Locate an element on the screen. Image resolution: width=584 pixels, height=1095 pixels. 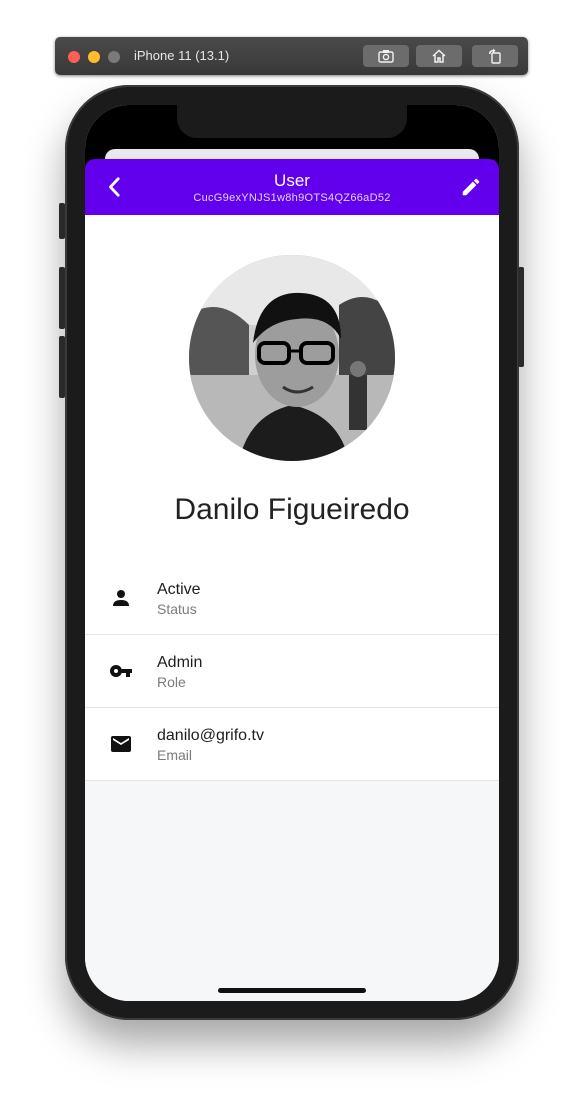
app-header: User CucG9exYNJS1w8h9OTS4QZ66aD52 is located at coordinates (292, 187).